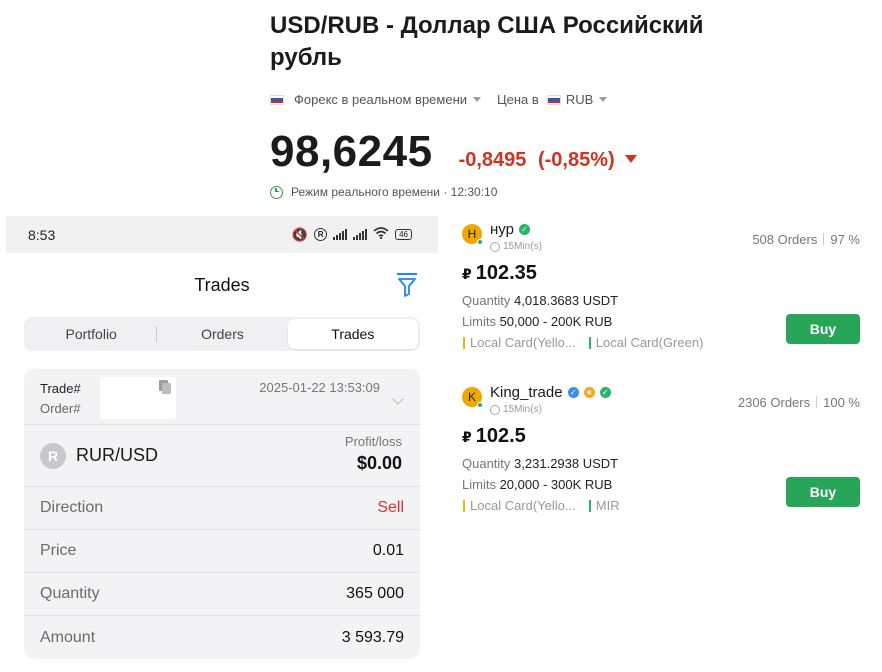 Image resolution: width=882 pixels, height=672 pixels. Describe the element at coordinates (117, 455) in the screenshot. I see `pair-name: RUR/USD` at that location.